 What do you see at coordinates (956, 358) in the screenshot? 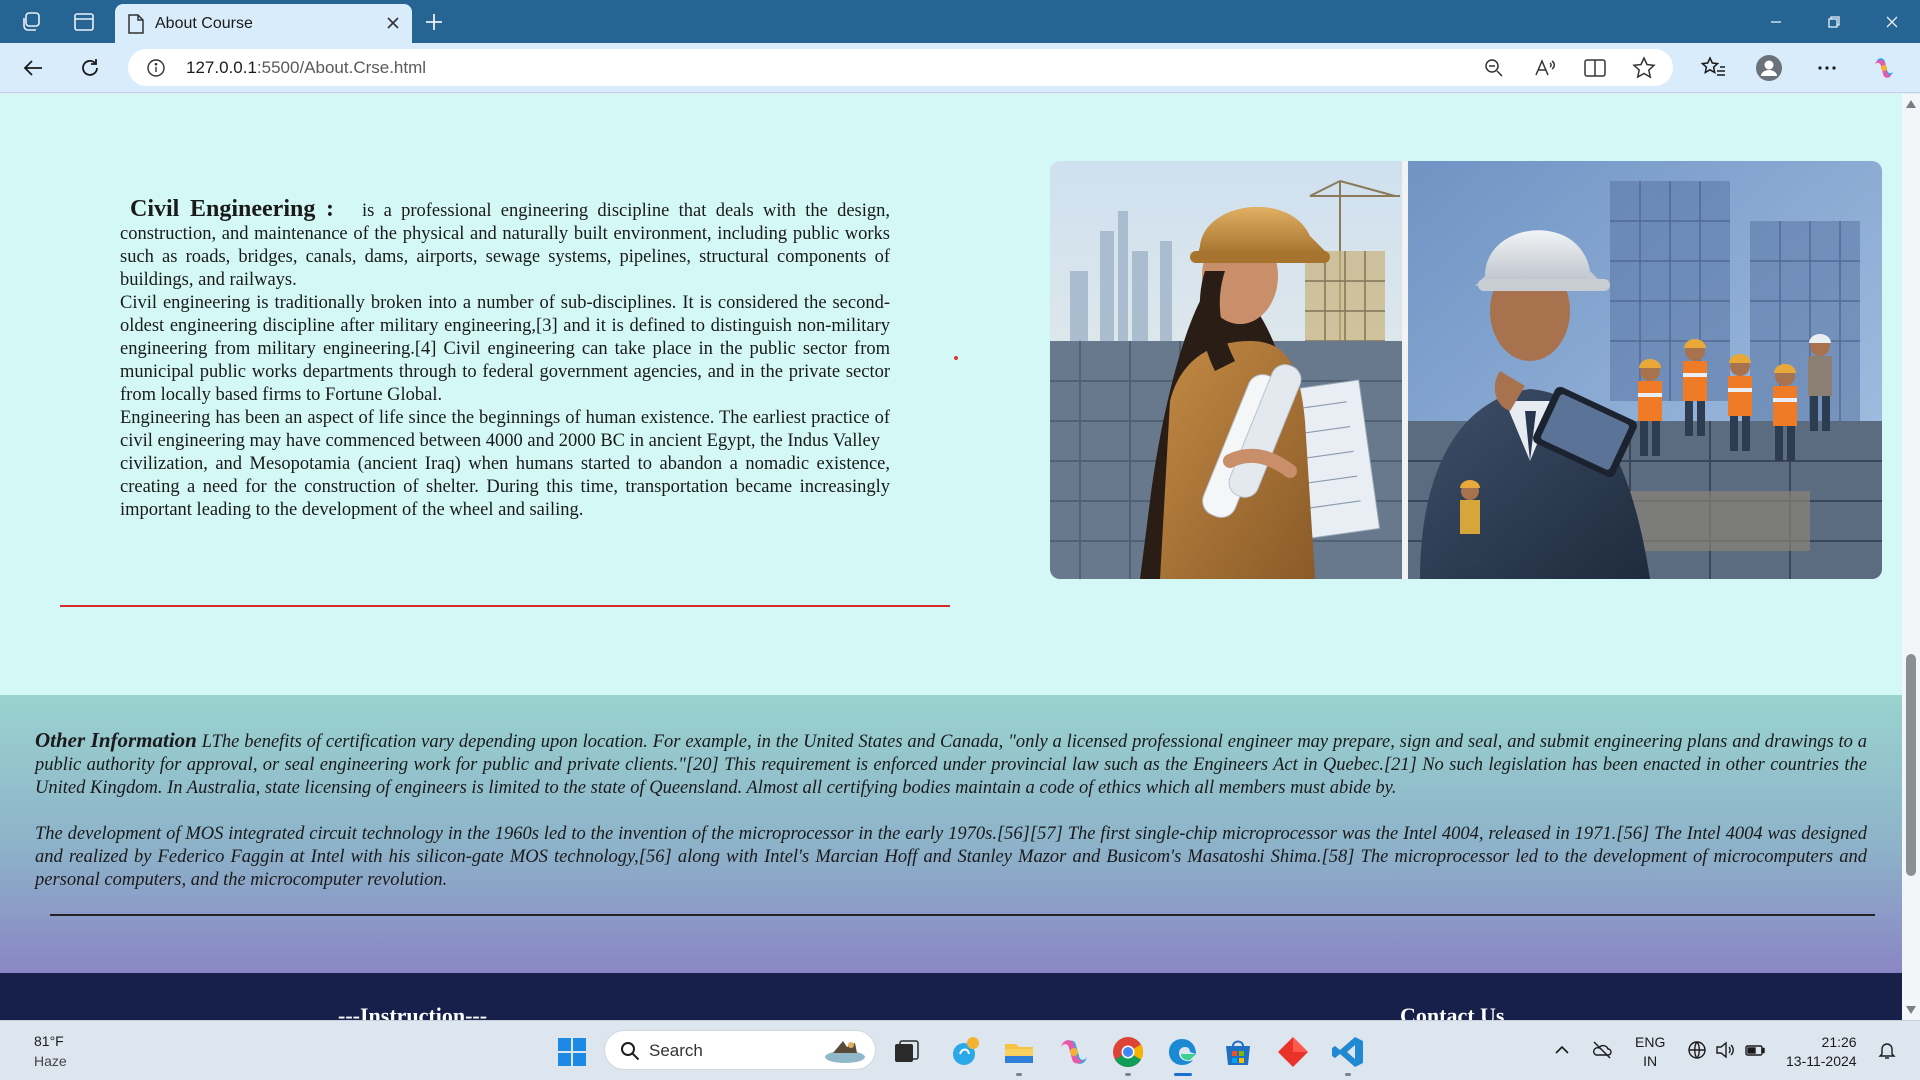
I see `decorative-dot` at bounding box center [956, 358].